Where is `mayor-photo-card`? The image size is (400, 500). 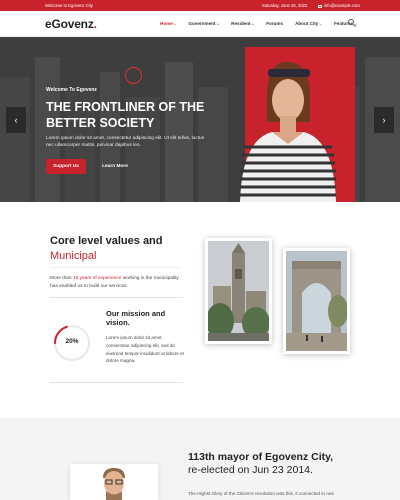 mayor-photo-card is located at coordinates (114, 482).